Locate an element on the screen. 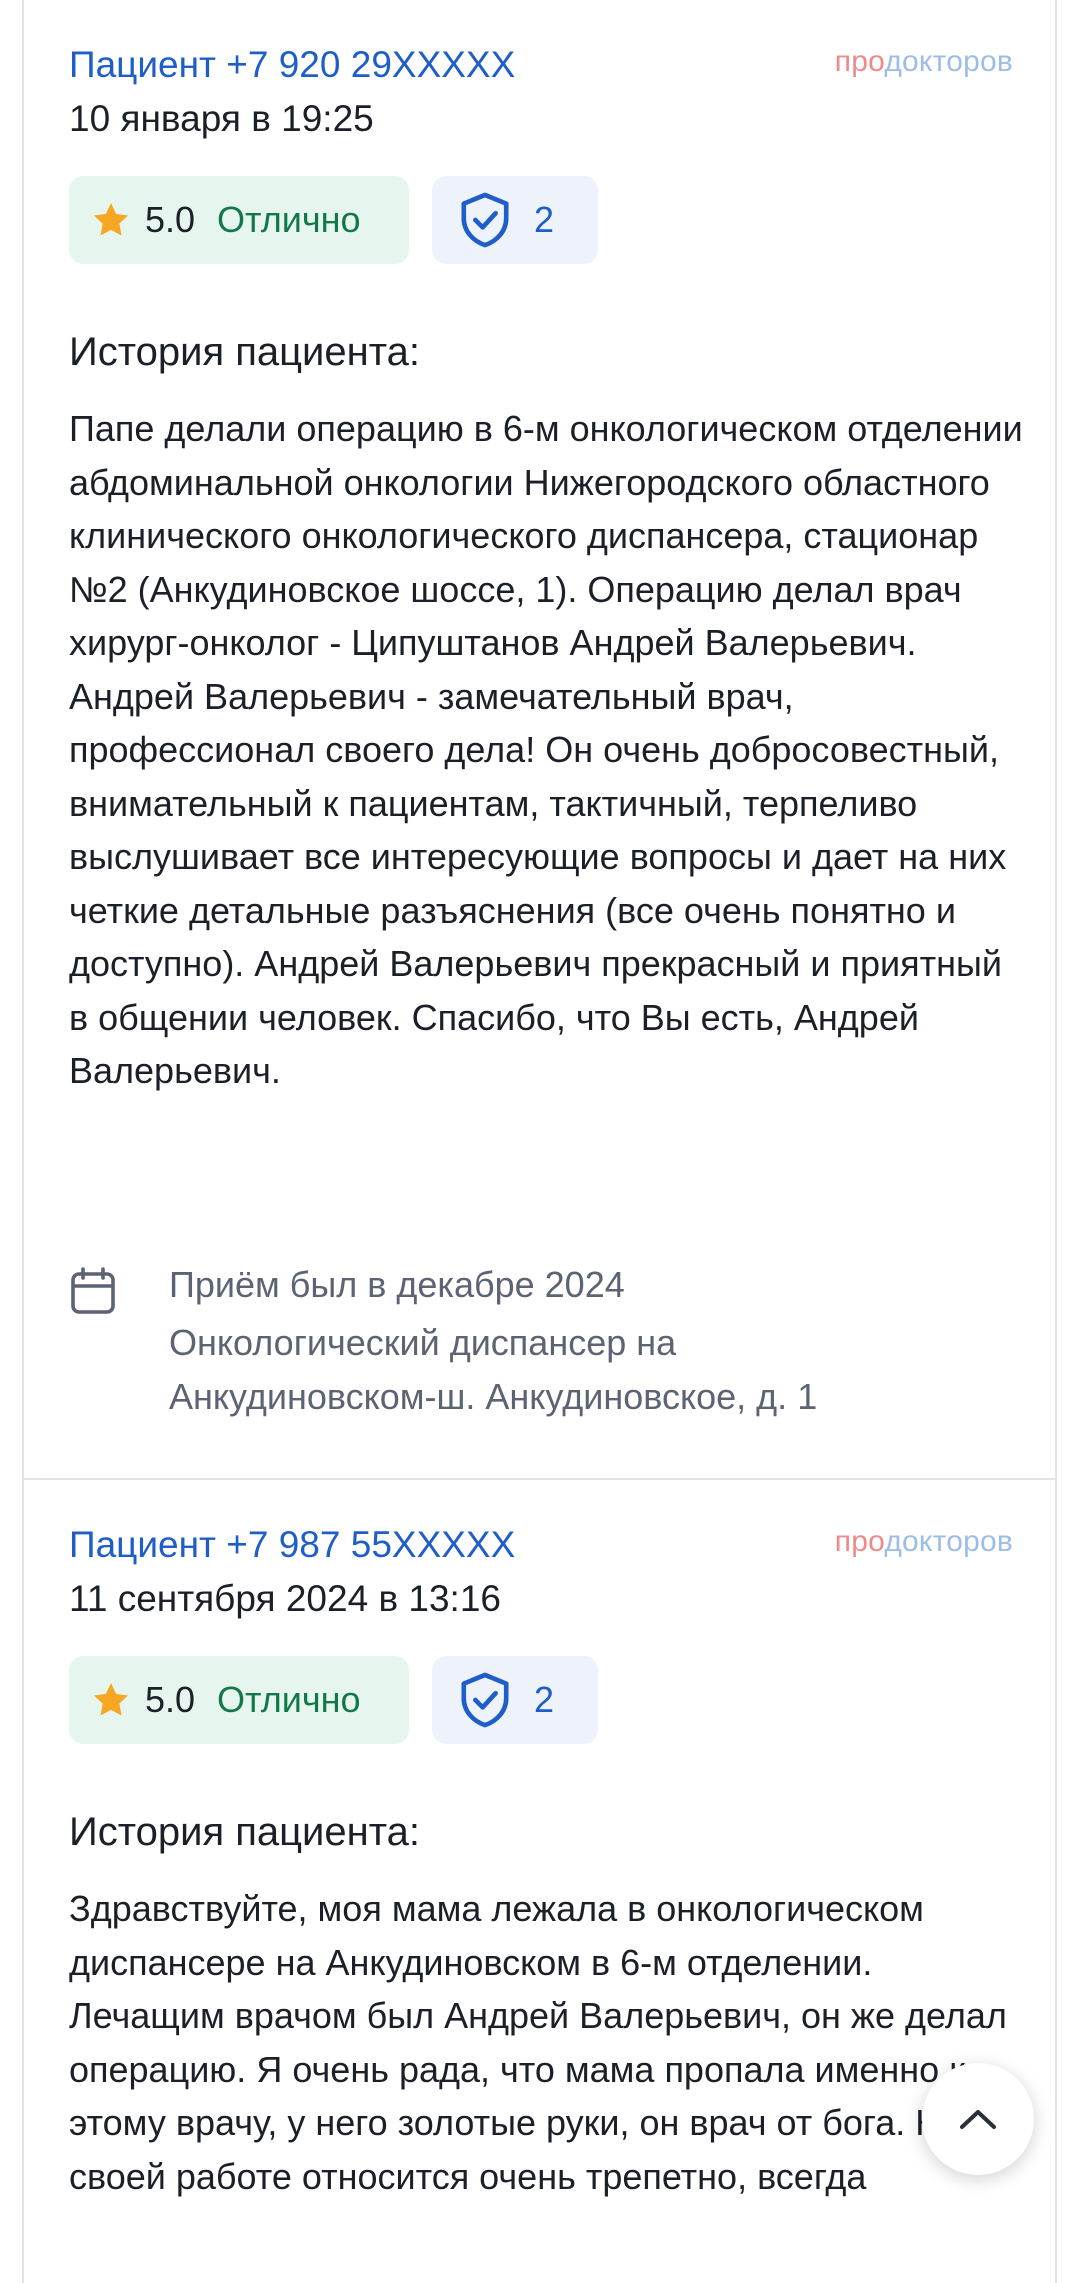  chevron-up-icon is located at coordinates (978, 2119).